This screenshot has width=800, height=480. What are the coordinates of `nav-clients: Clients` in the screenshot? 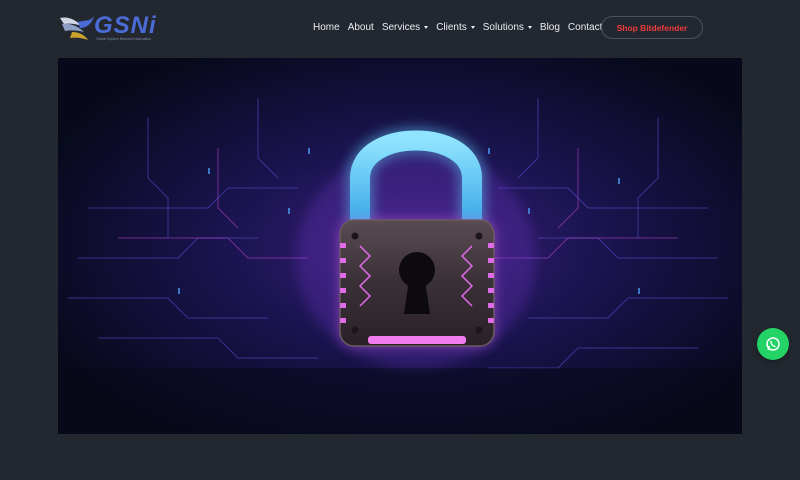 It's located at (455, 27).